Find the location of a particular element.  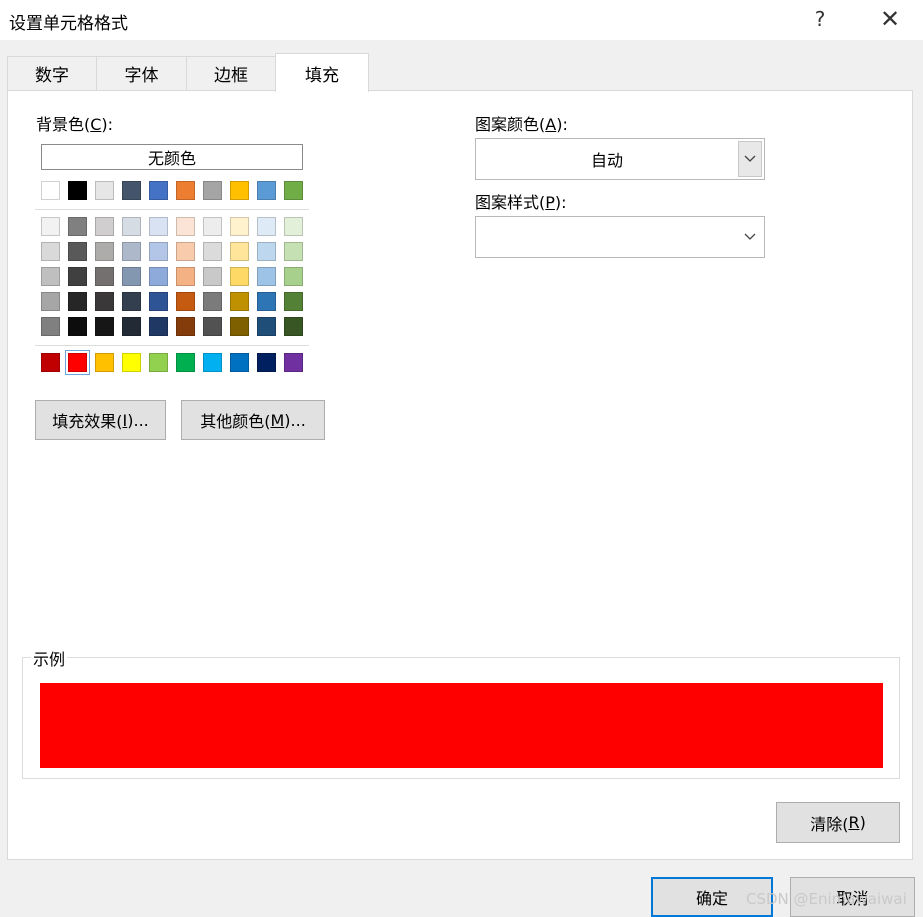

help-button: ? is located at coordinates (820, 19).